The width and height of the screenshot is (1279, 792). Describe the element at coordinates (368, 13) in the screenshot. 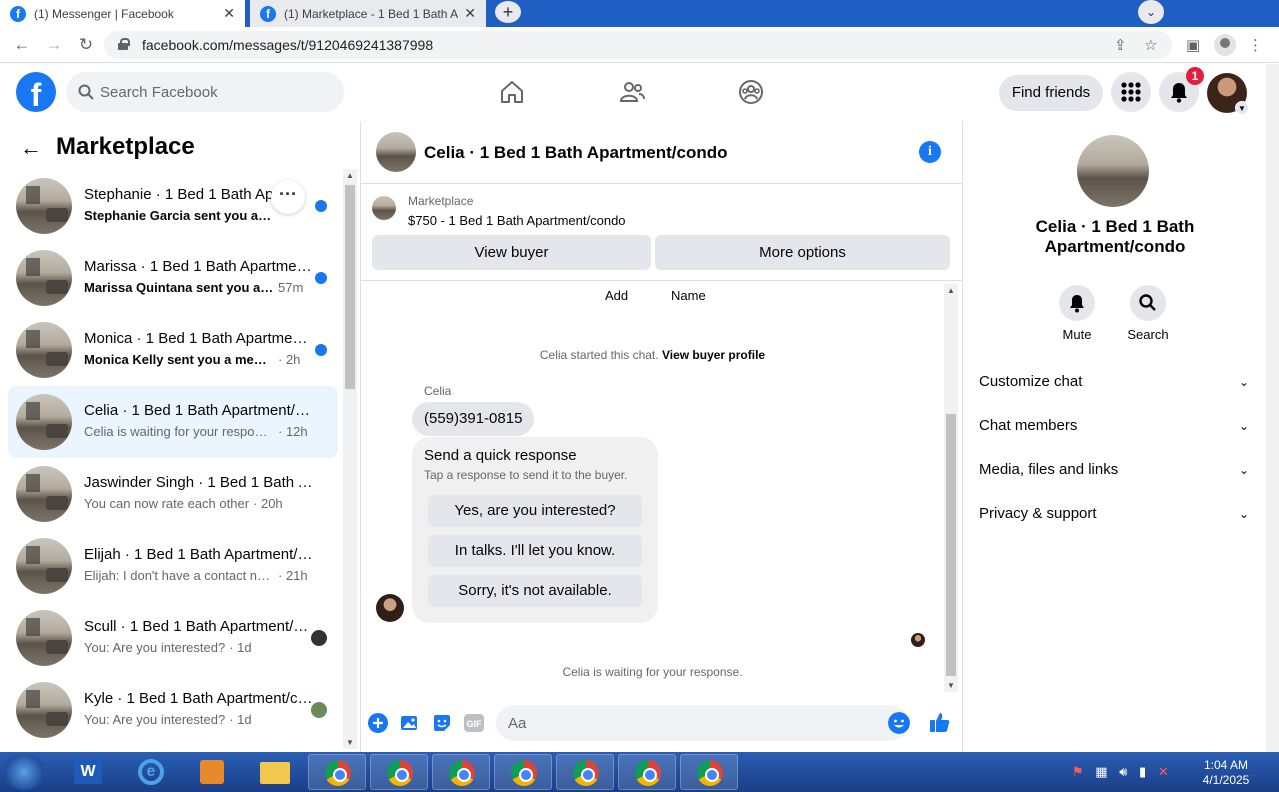

I see `tab-marketplace: f (1) Marketplace - 1 Bed 1 Bath Ap ✕` at that location.